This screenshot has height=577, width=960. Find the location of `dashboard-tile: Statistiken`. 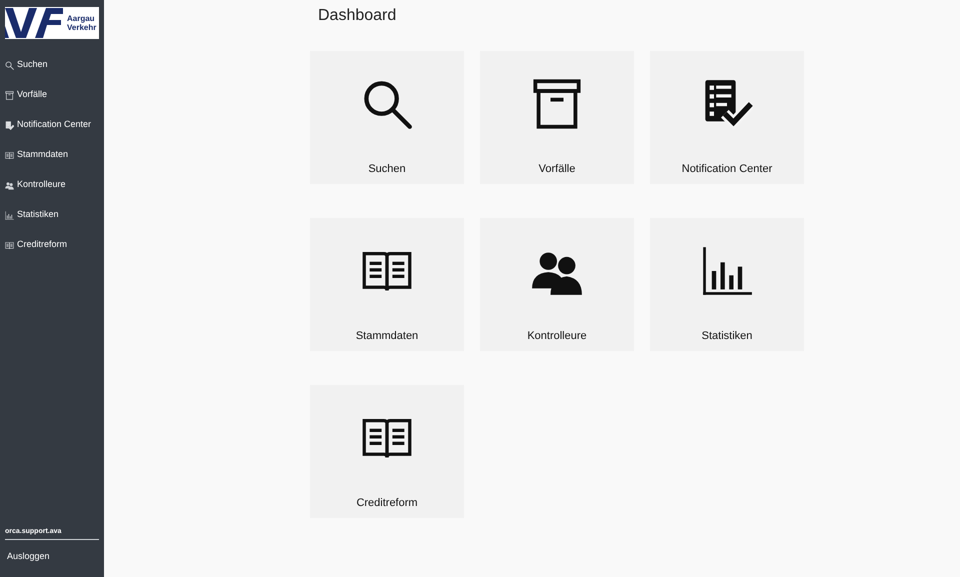

dashboard-tile: Statistiken is located at coordinates (727, 284).